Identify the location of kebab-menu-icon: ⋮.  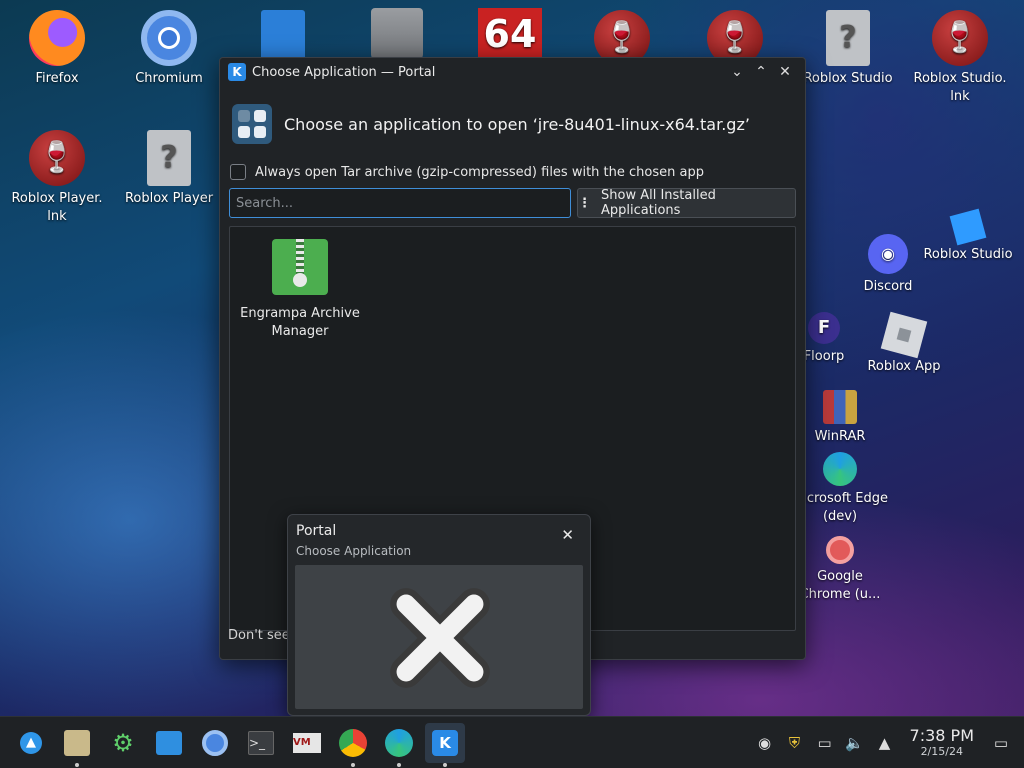
(584, 203).